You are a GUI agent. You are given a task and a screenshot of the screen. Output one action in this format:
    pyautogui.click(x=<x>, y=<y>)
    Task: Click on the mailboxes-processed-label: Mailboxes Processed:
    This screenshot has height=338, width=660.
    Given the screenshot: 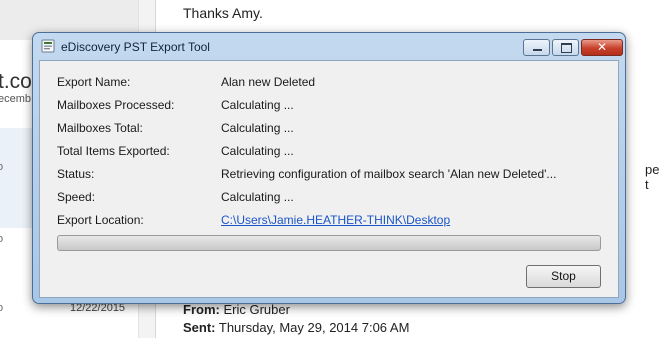 What is the action you would take?
    pyautogui.click(x=116, y=105)
    